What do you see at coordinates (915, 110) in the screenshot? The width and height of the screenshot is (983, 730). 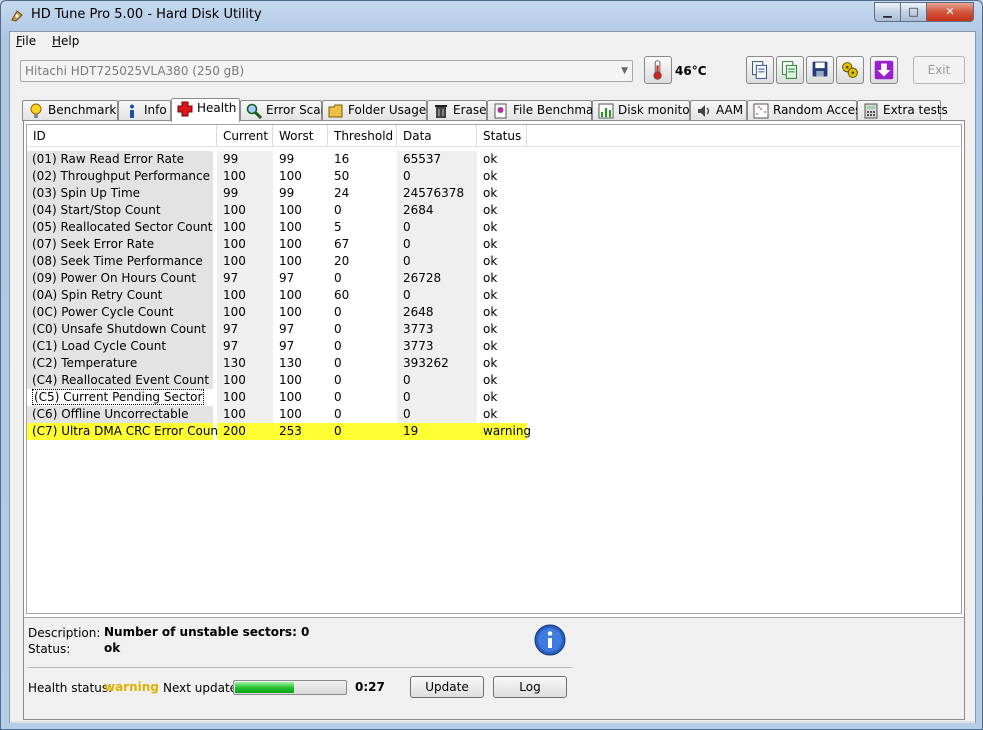 I see `tab-label: Extra tests` at bounding box center [915, 110].